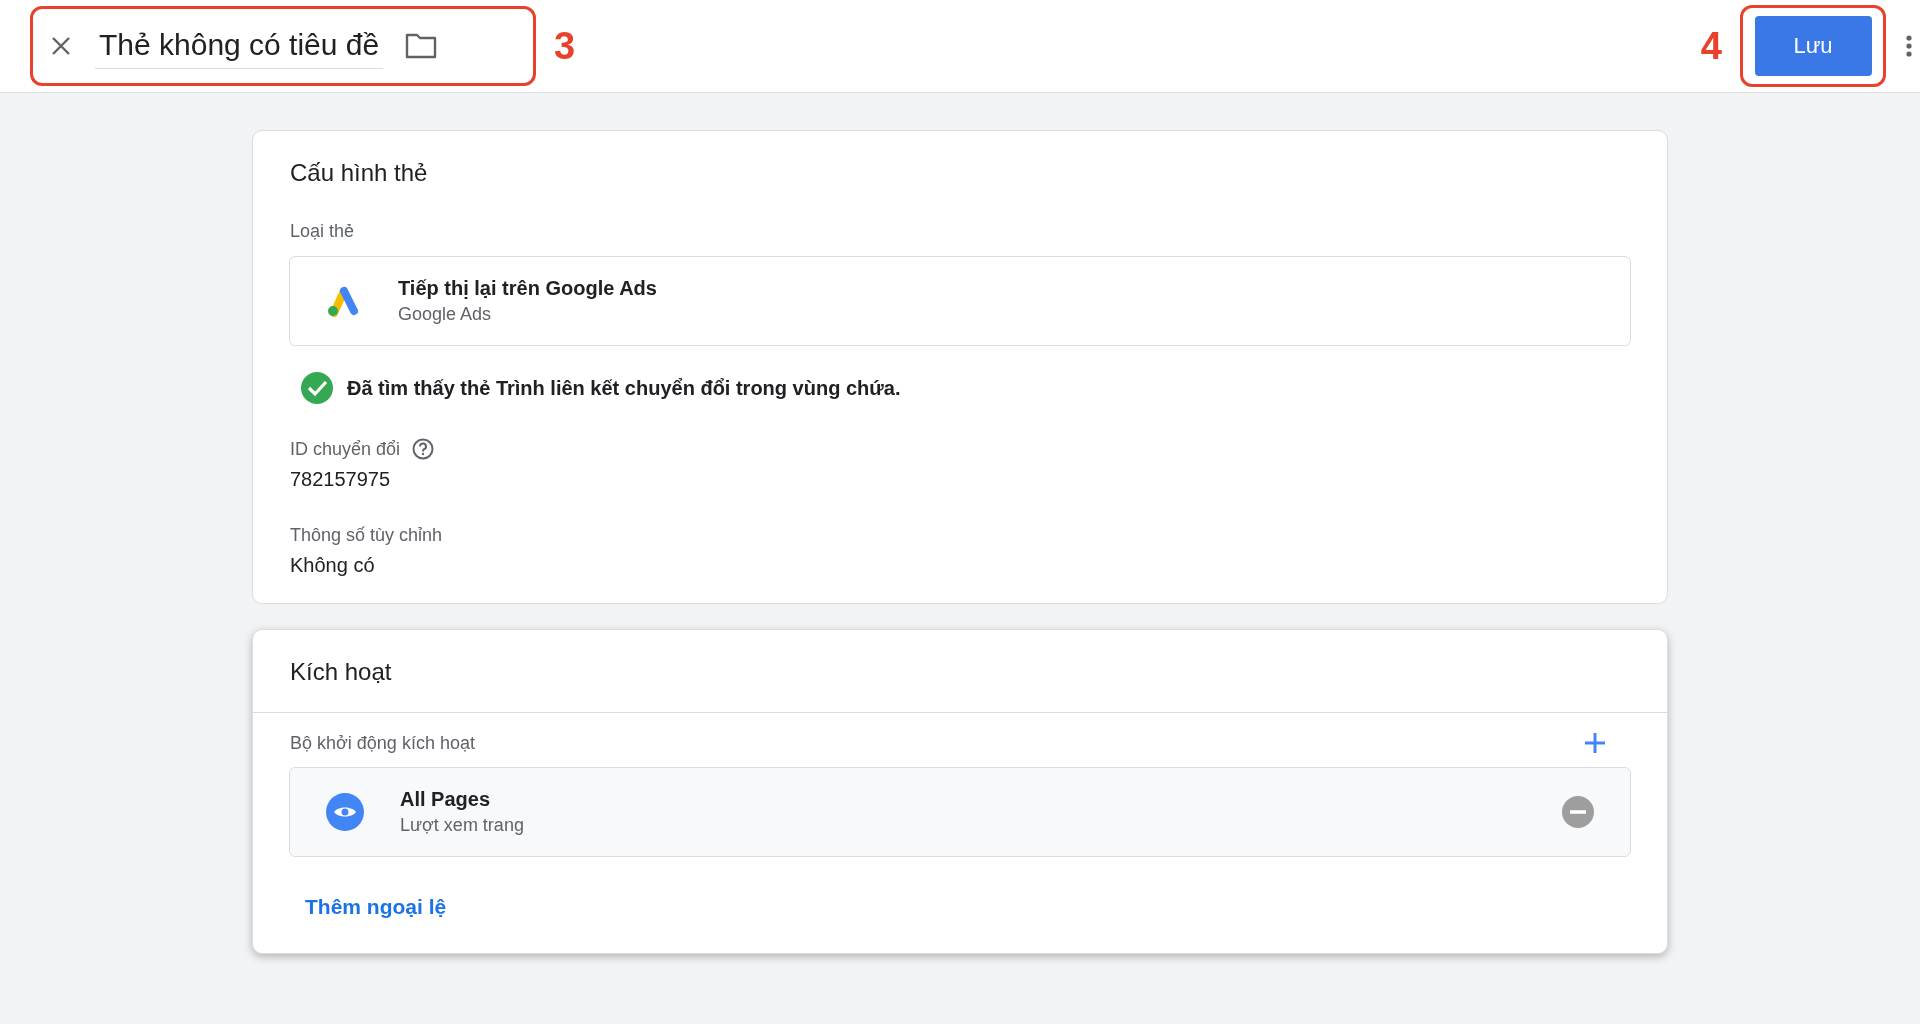 The width and height of the screenshot is (1920, 1024). Describe the element at coordinates (345, 449) in the screenshot. I see `field-label: ID chuyển đổi` at that location.